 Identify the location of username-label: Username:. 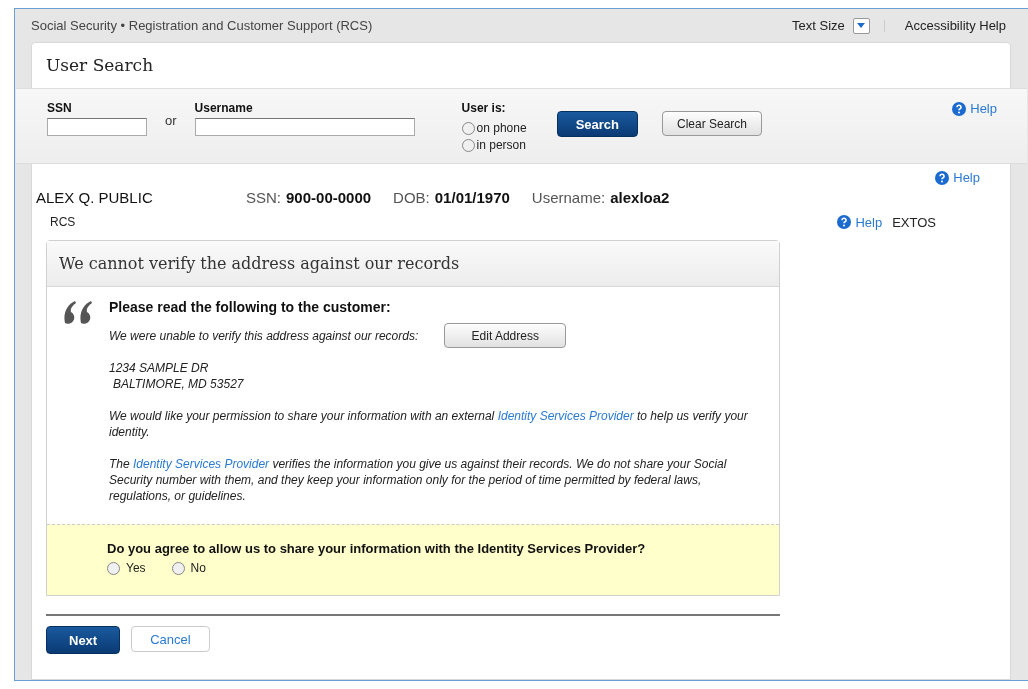
(568, 197).